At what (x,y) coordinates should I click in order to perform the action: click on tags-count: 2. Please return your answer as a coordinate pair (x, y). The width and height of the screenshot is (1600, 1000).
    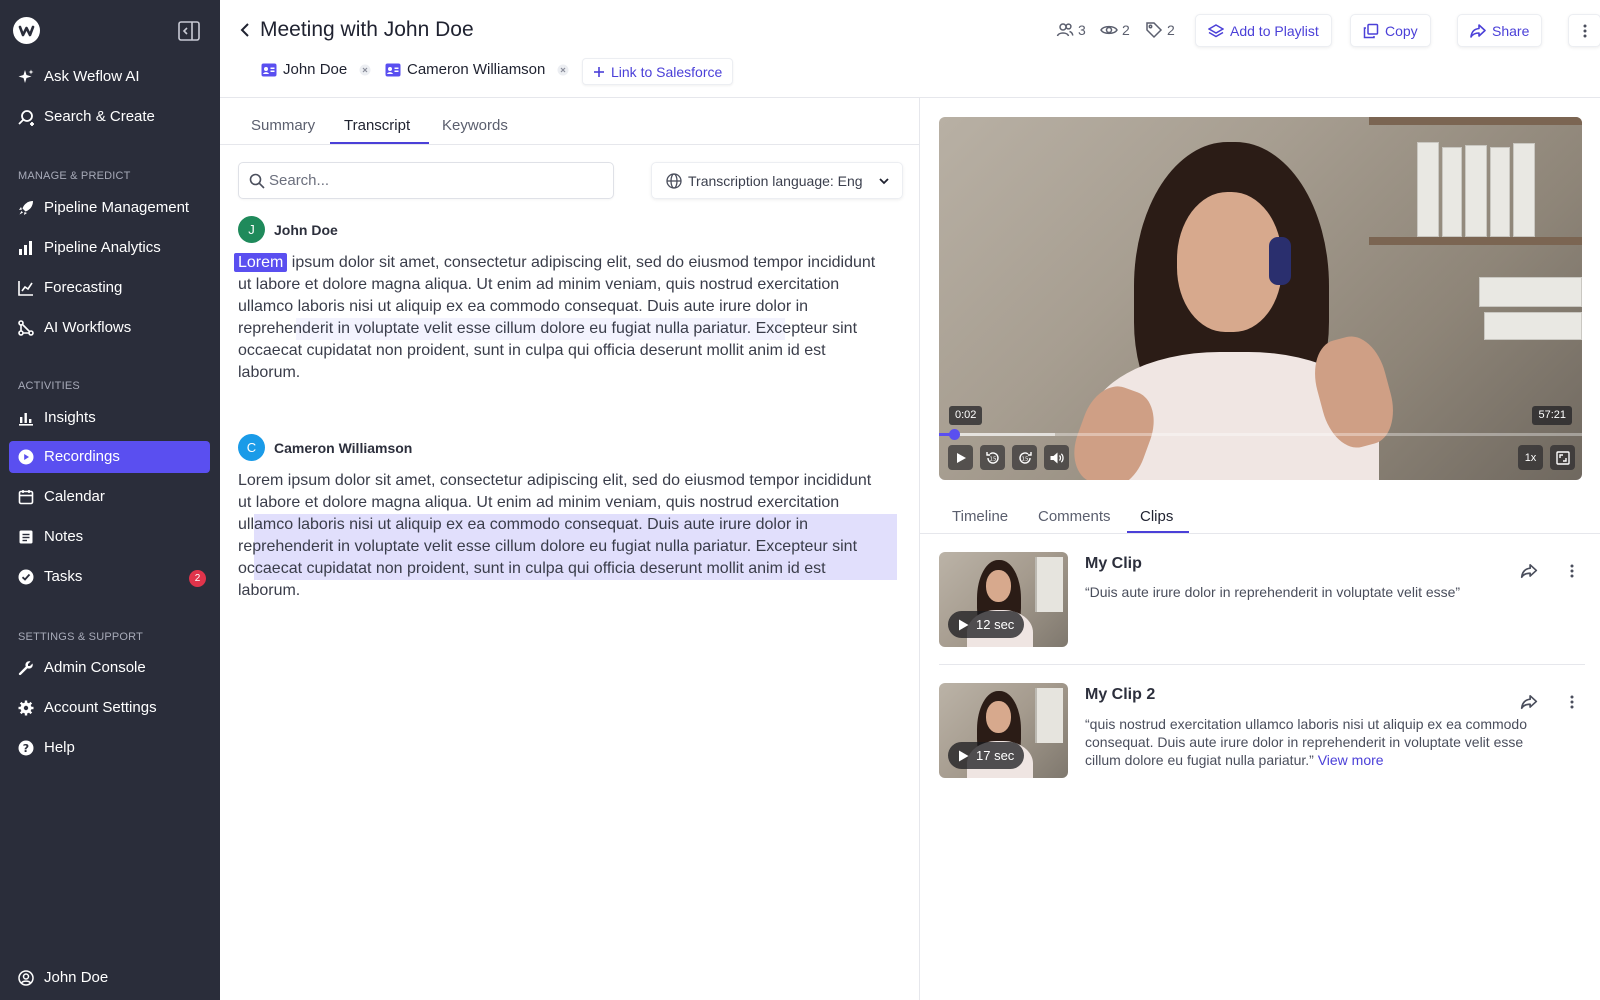
    Looking at the image, I should click on (1160, 30).